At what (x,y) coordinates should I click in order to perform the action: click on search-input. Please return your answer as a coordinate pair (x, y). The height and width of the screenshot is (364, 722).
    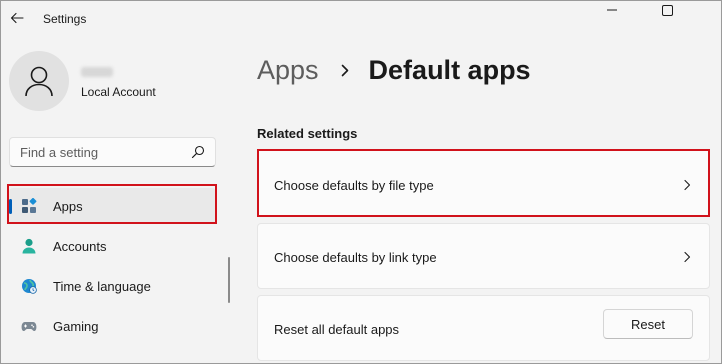
    Looking at the image, I should click on (100, 152).